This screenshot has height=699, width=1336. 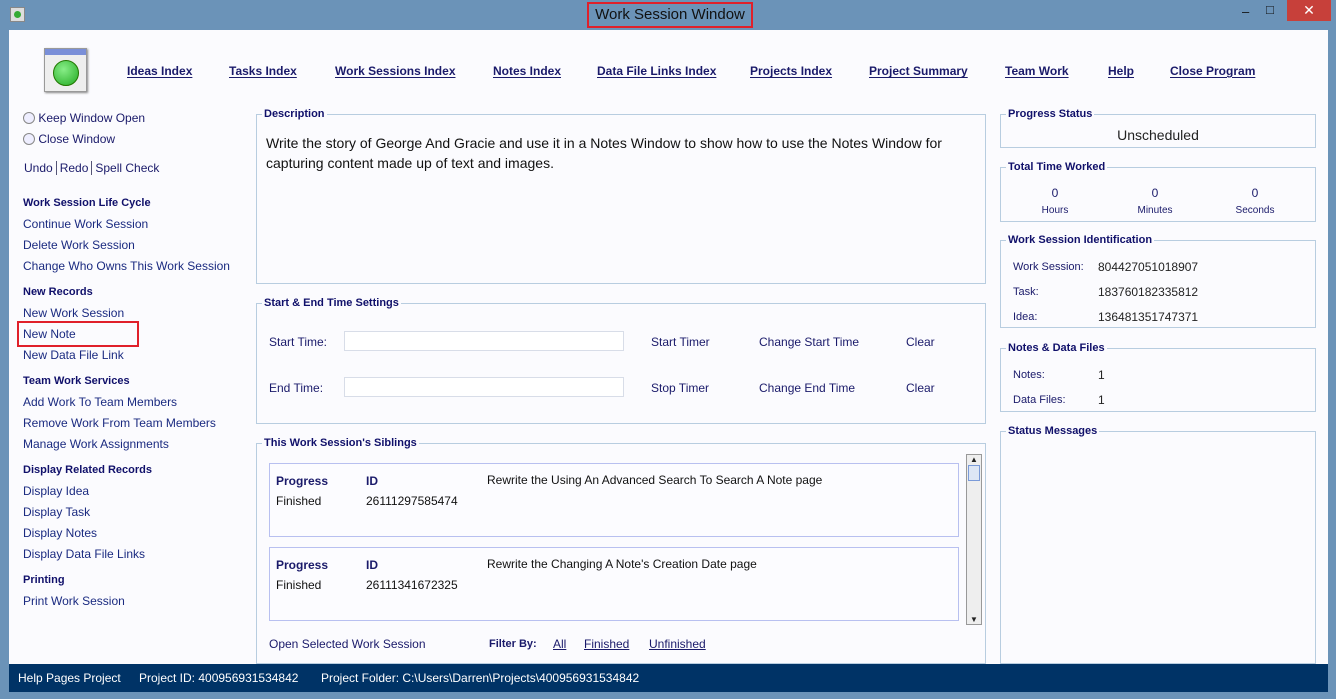 I want to click on menu-display-idea: Display Idea, so click(x=56, y=491).